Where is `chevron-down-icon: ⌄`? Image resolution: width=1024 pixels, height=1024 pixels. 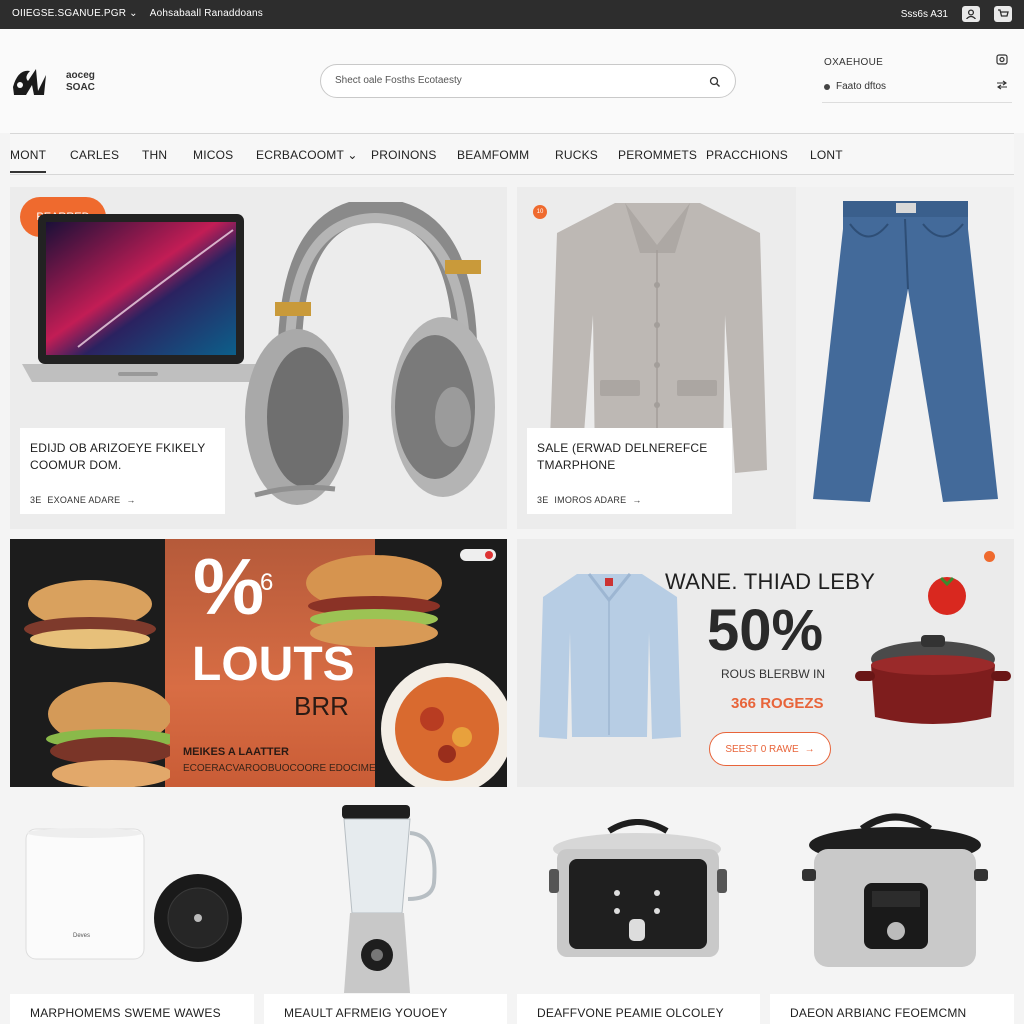 chevron-down-icon: ⌄ is located at coordinates (352, 155).